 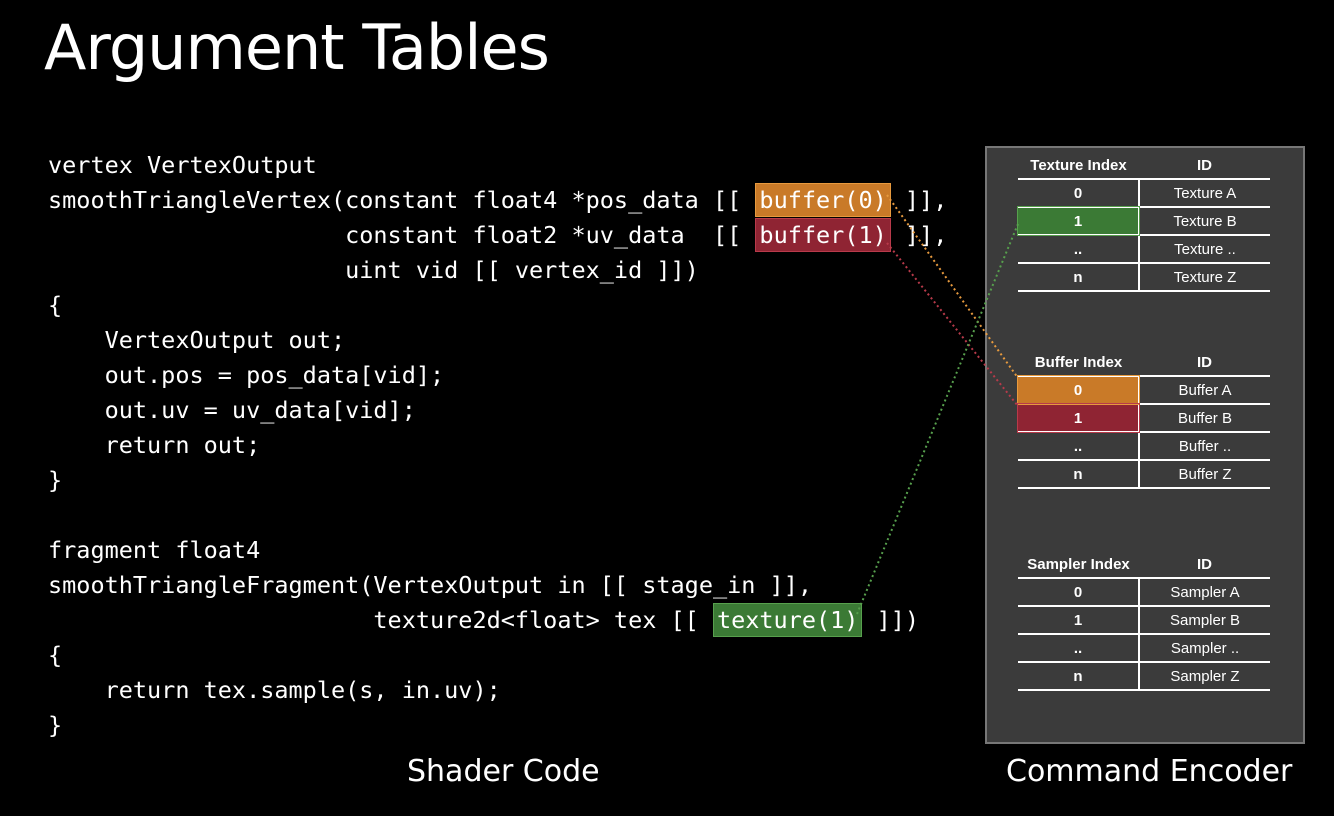 What do you see at coordinates (1204, 277) in the screenshot?
I see `texture-id-cell: Texture Z` at bounding box center [1204, 277].